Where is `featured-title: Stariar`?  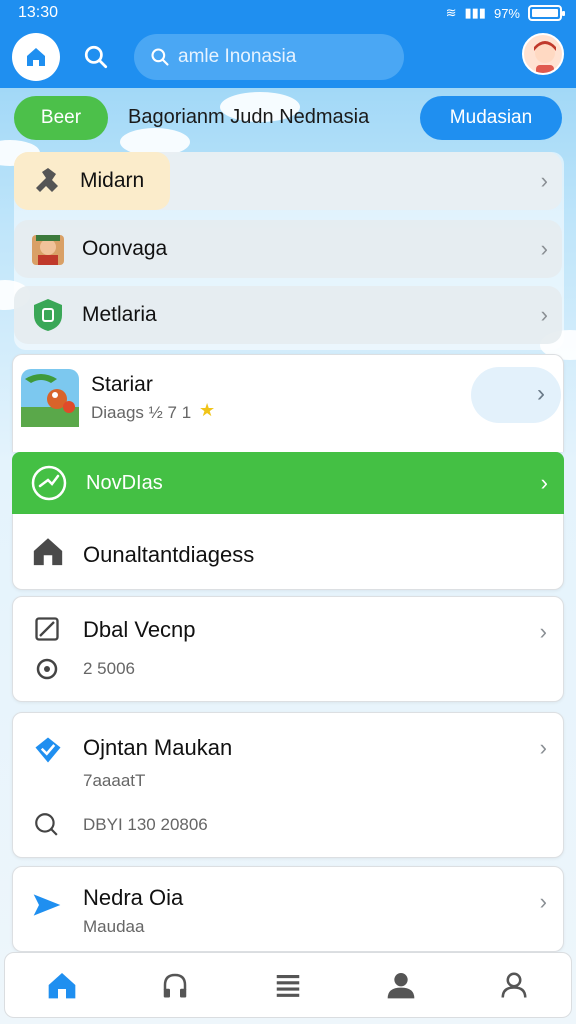 featured-title: Stariar is located at coordinates (122, 384).